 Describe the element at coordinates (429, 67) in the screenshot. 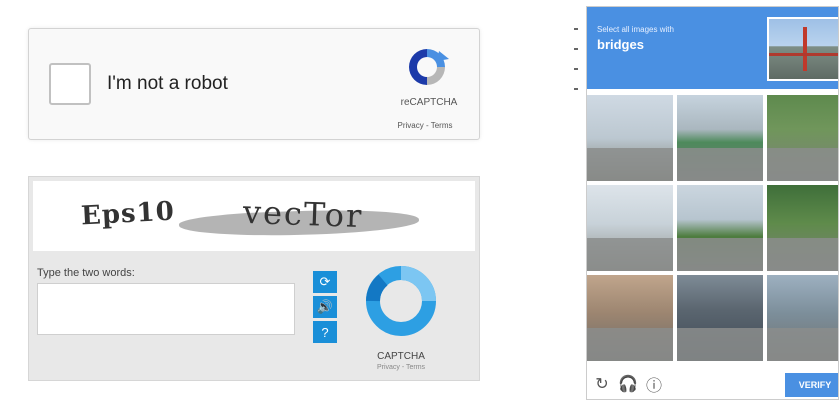

I see `recaptcha-logo-icon` at that location.